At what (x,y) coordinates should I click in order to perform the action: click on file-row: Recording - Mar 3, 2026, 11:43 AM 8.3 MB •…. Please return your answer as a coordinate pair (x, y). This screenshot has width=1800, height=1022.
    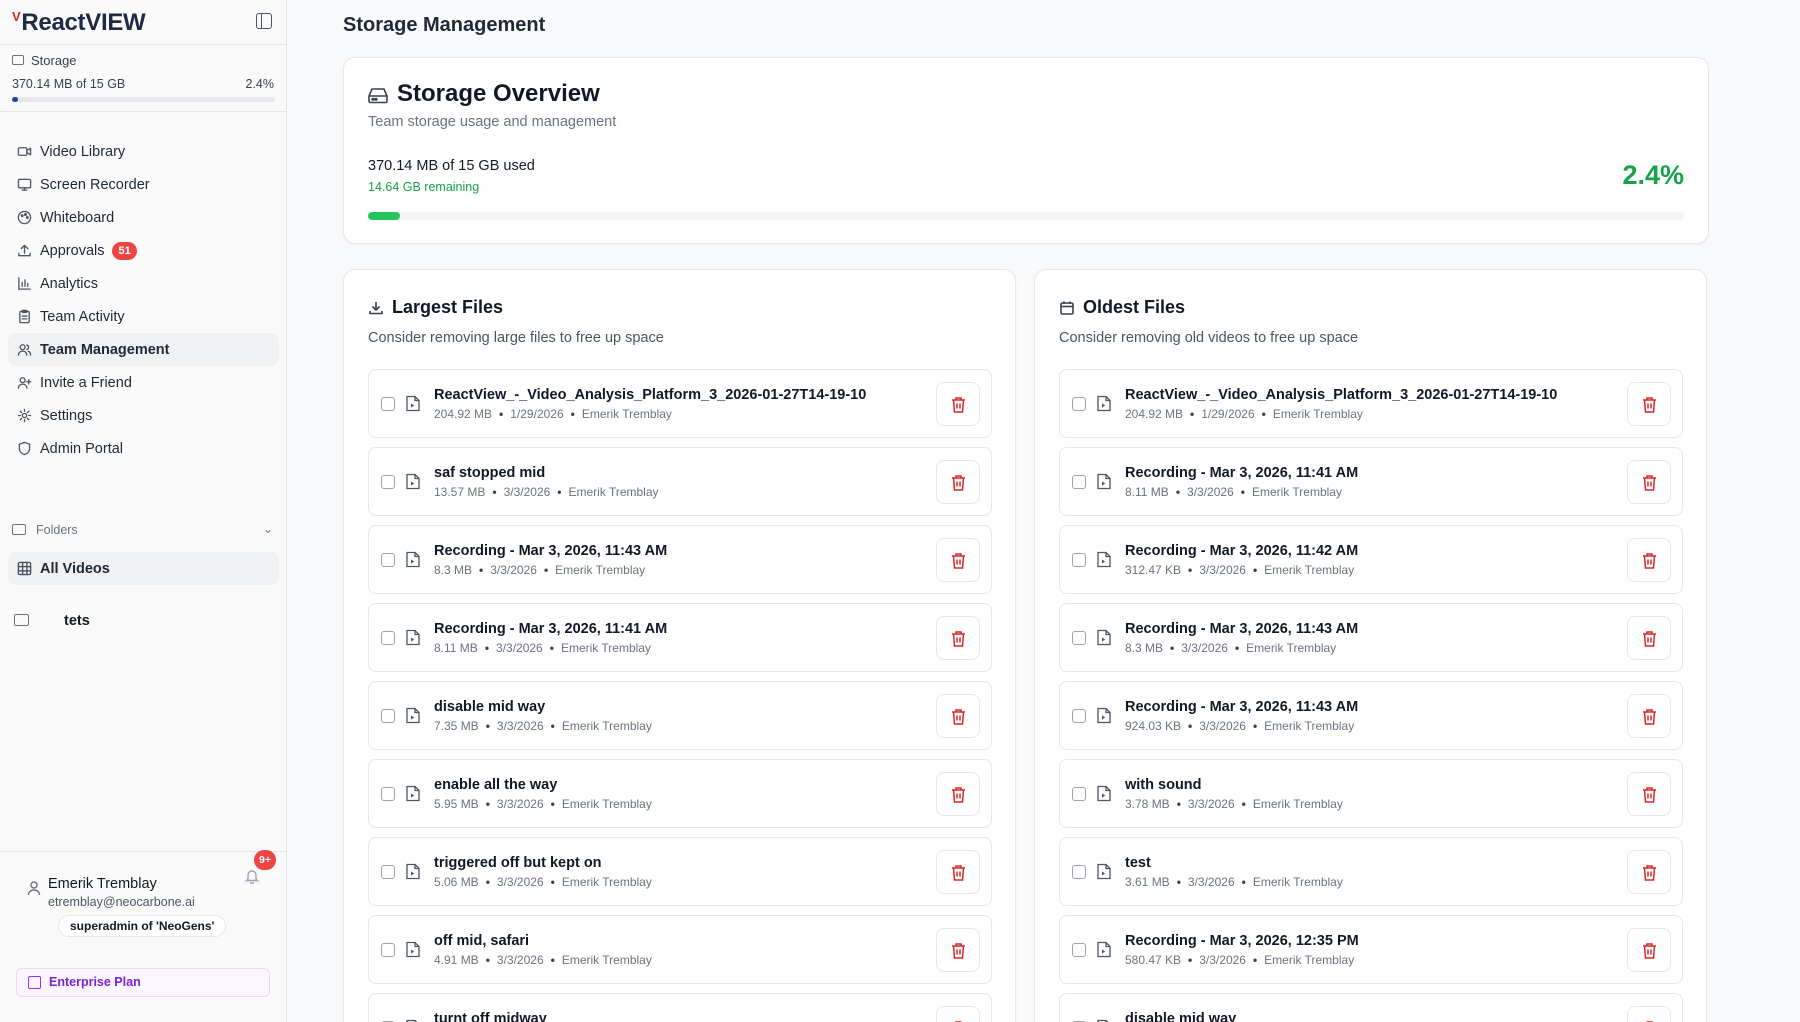
    Looking at the image, I should click on (1371, 637).